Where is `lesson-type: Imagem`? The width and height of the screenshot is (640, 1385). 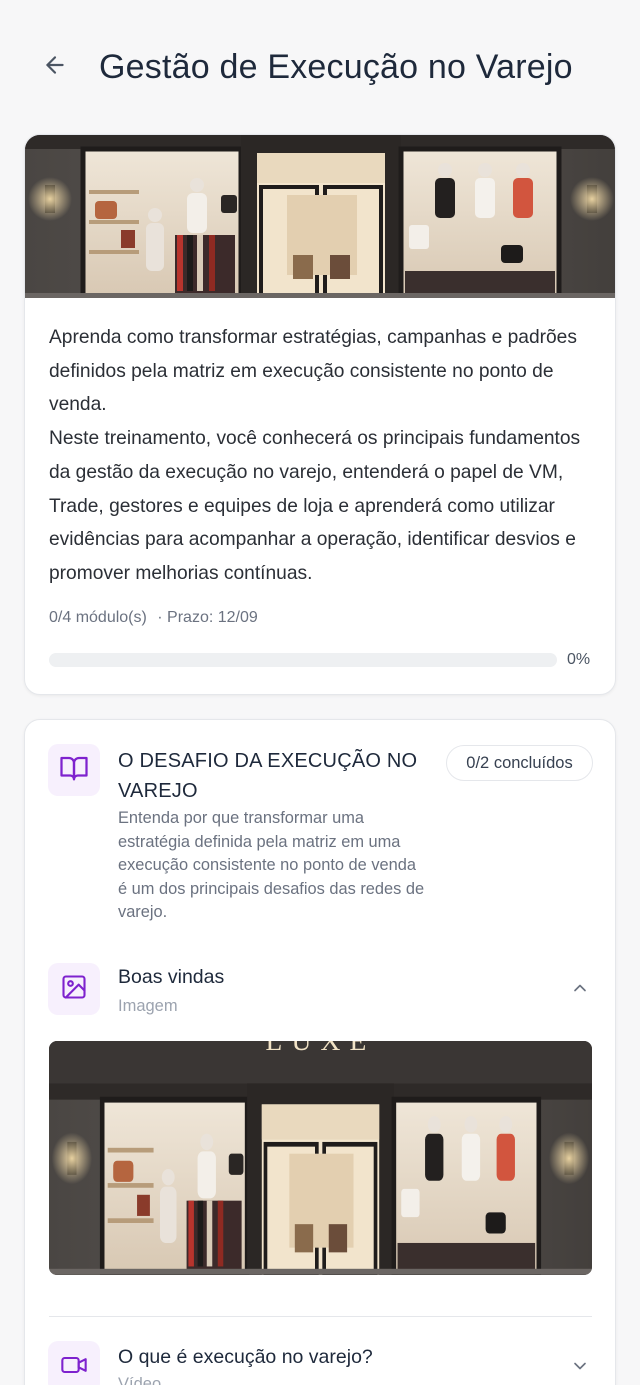
lesson-type: Imagem is located at coordinates (148, 1006).